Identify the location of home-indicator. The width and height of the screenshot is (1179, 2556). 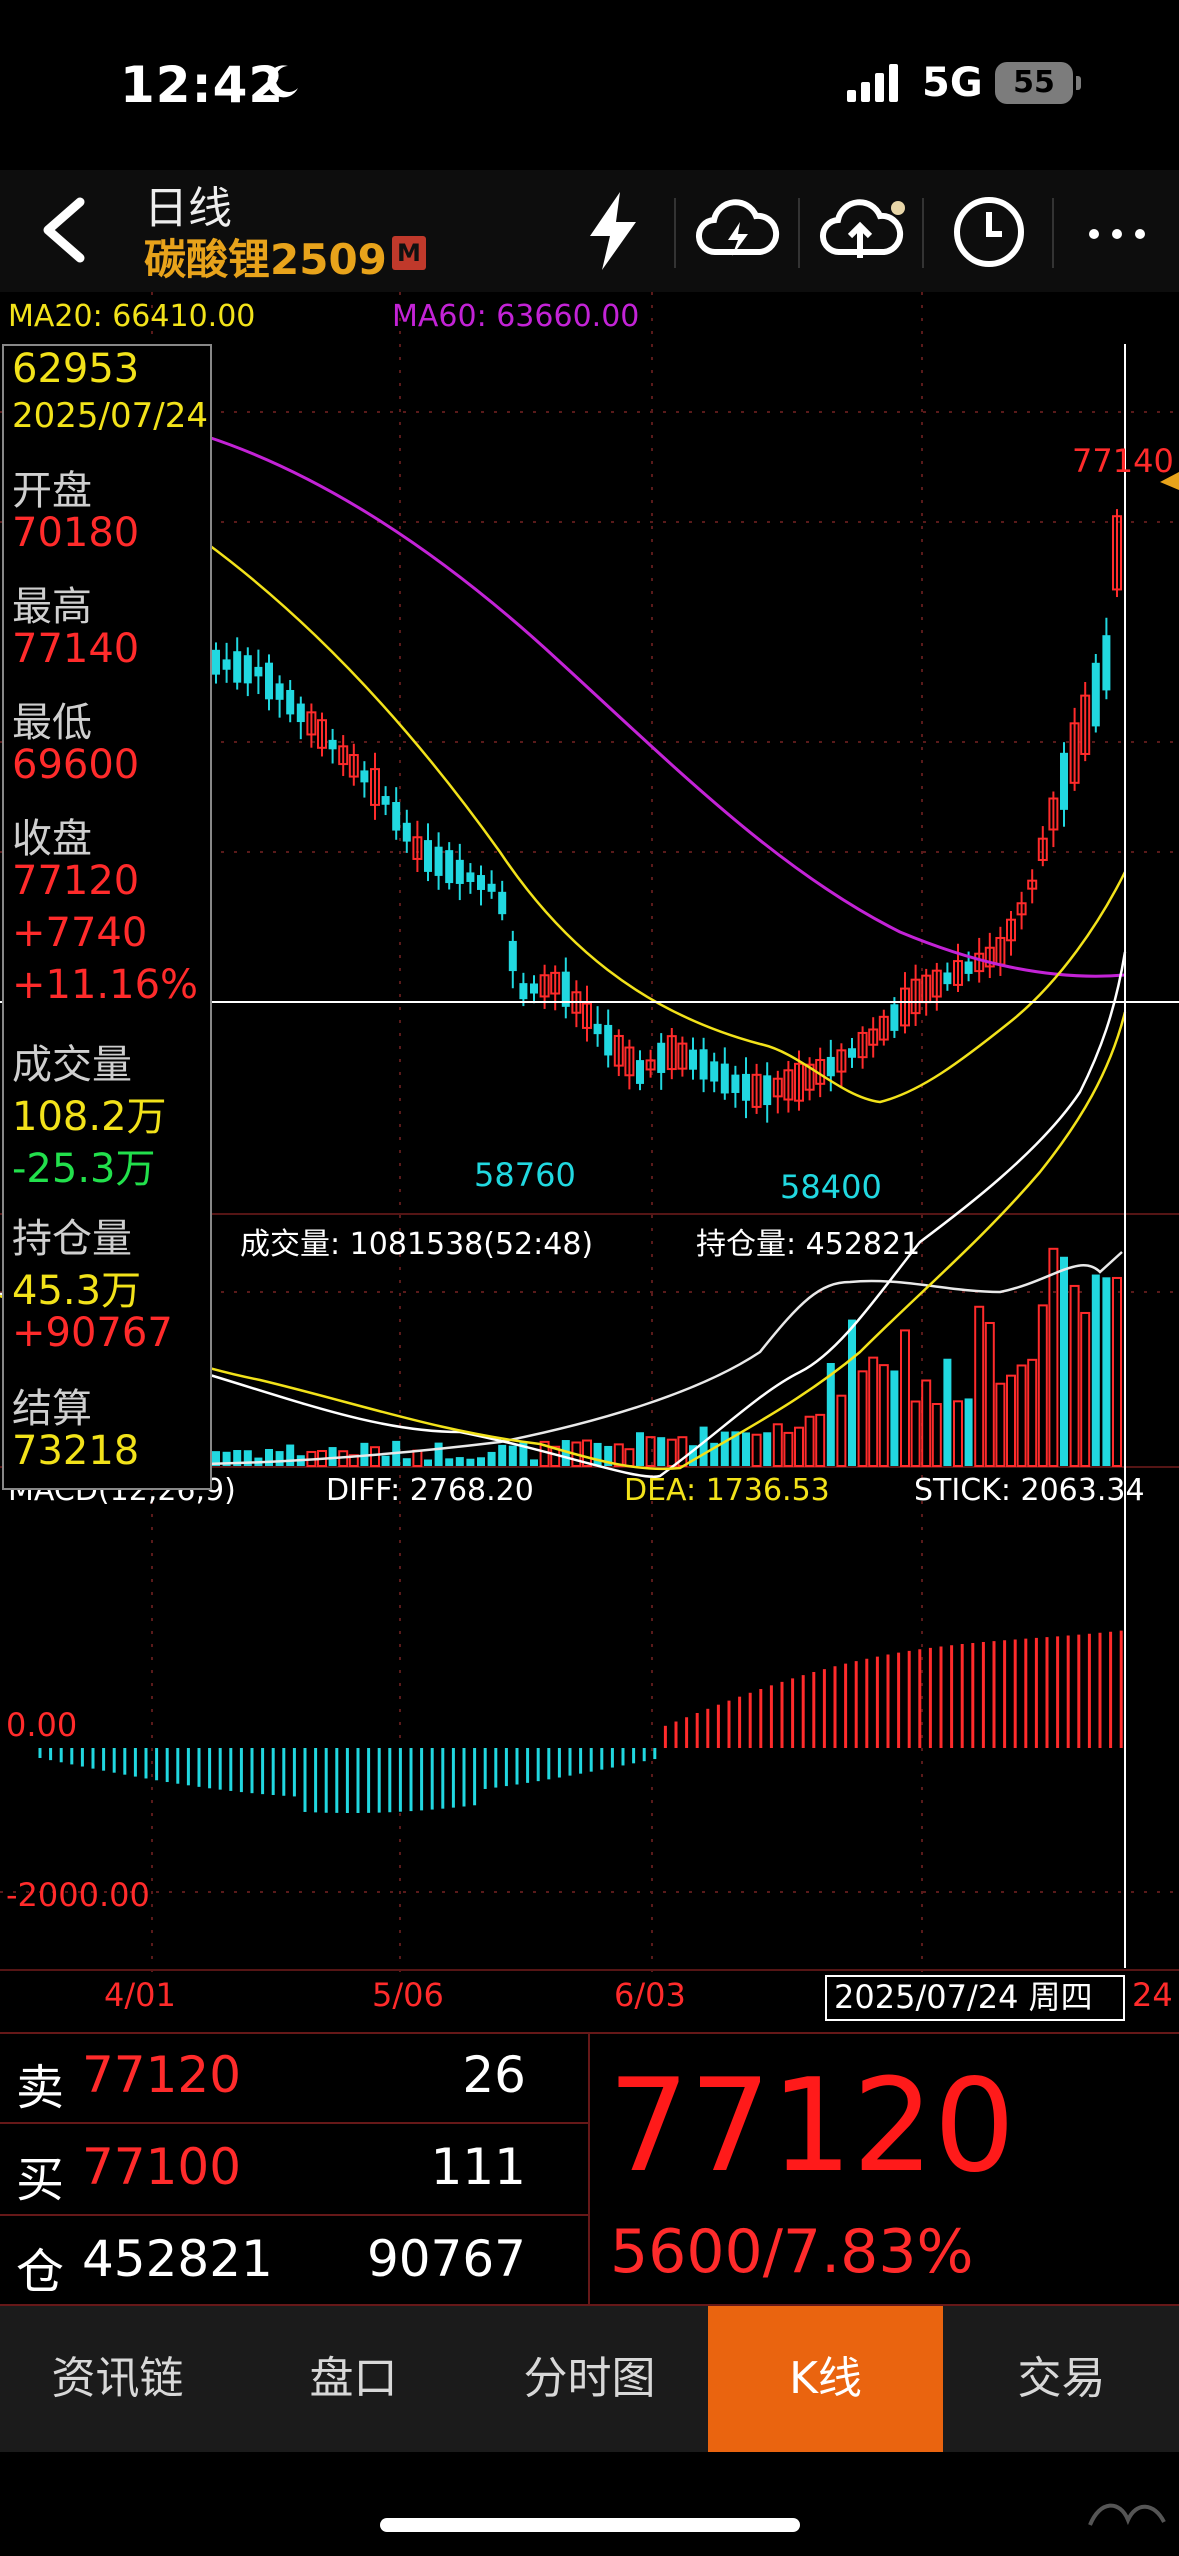
(590, 2525).